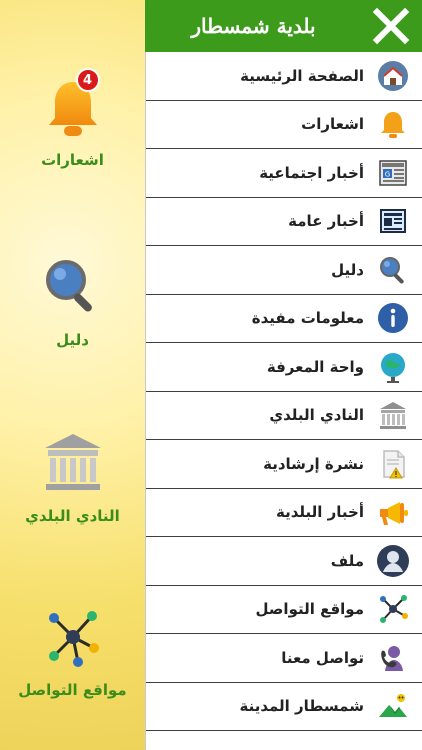 This screenshot has height=750, width=422. I want to click on menu-item-municipal-club: النادي البلدي, so click(284, 416).